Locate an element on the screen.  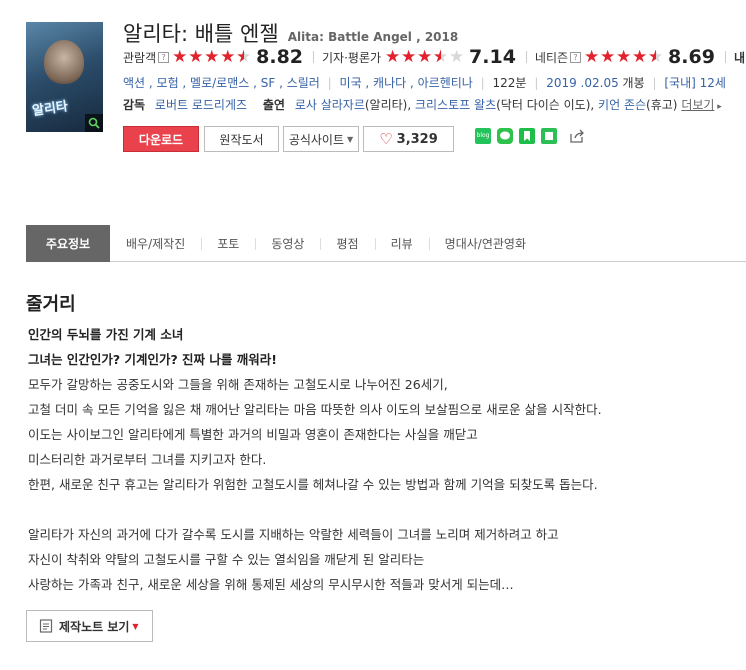
cast-link: 로사 살라자르 is located at coordinates (330, 105).